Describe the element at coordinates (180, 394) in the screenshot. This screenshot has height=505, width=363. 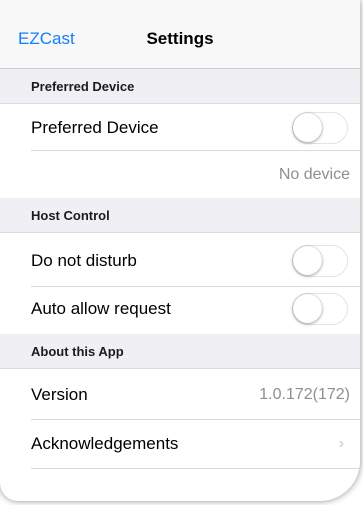
I see `version-row: Version 1.0.172(172)` at that location.